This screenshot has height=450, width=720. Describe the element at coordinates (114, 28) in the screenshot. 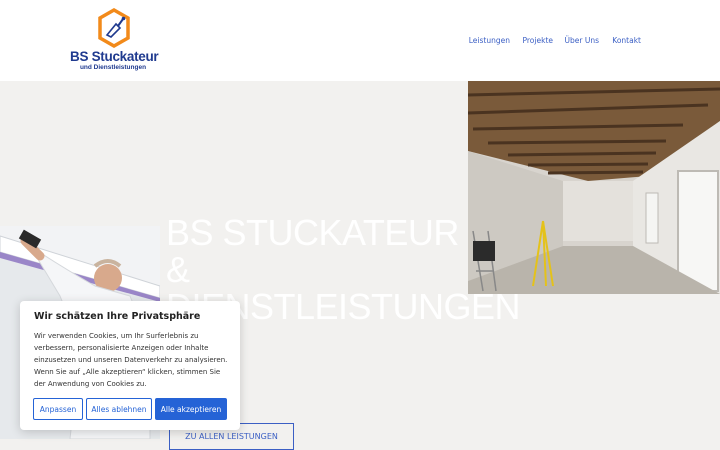

I see `trowel-icon` at that location.